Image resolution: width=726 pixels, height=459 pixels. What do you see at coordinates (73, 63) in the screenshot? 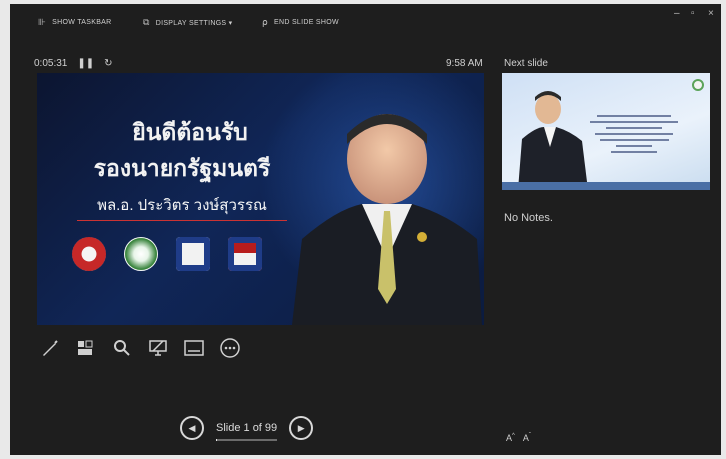
I see `timer: 0:05:31 ❚❚ ↻` at bounding box center [73, 63].